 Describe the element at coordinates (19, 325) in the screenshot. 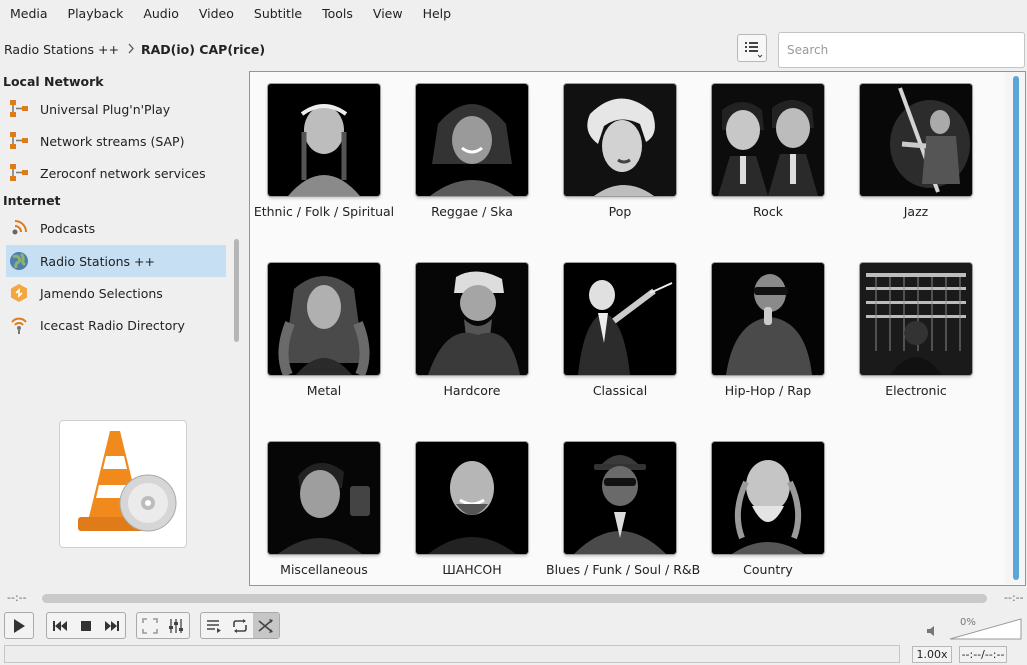

I see `broadcast-icon` at that location.